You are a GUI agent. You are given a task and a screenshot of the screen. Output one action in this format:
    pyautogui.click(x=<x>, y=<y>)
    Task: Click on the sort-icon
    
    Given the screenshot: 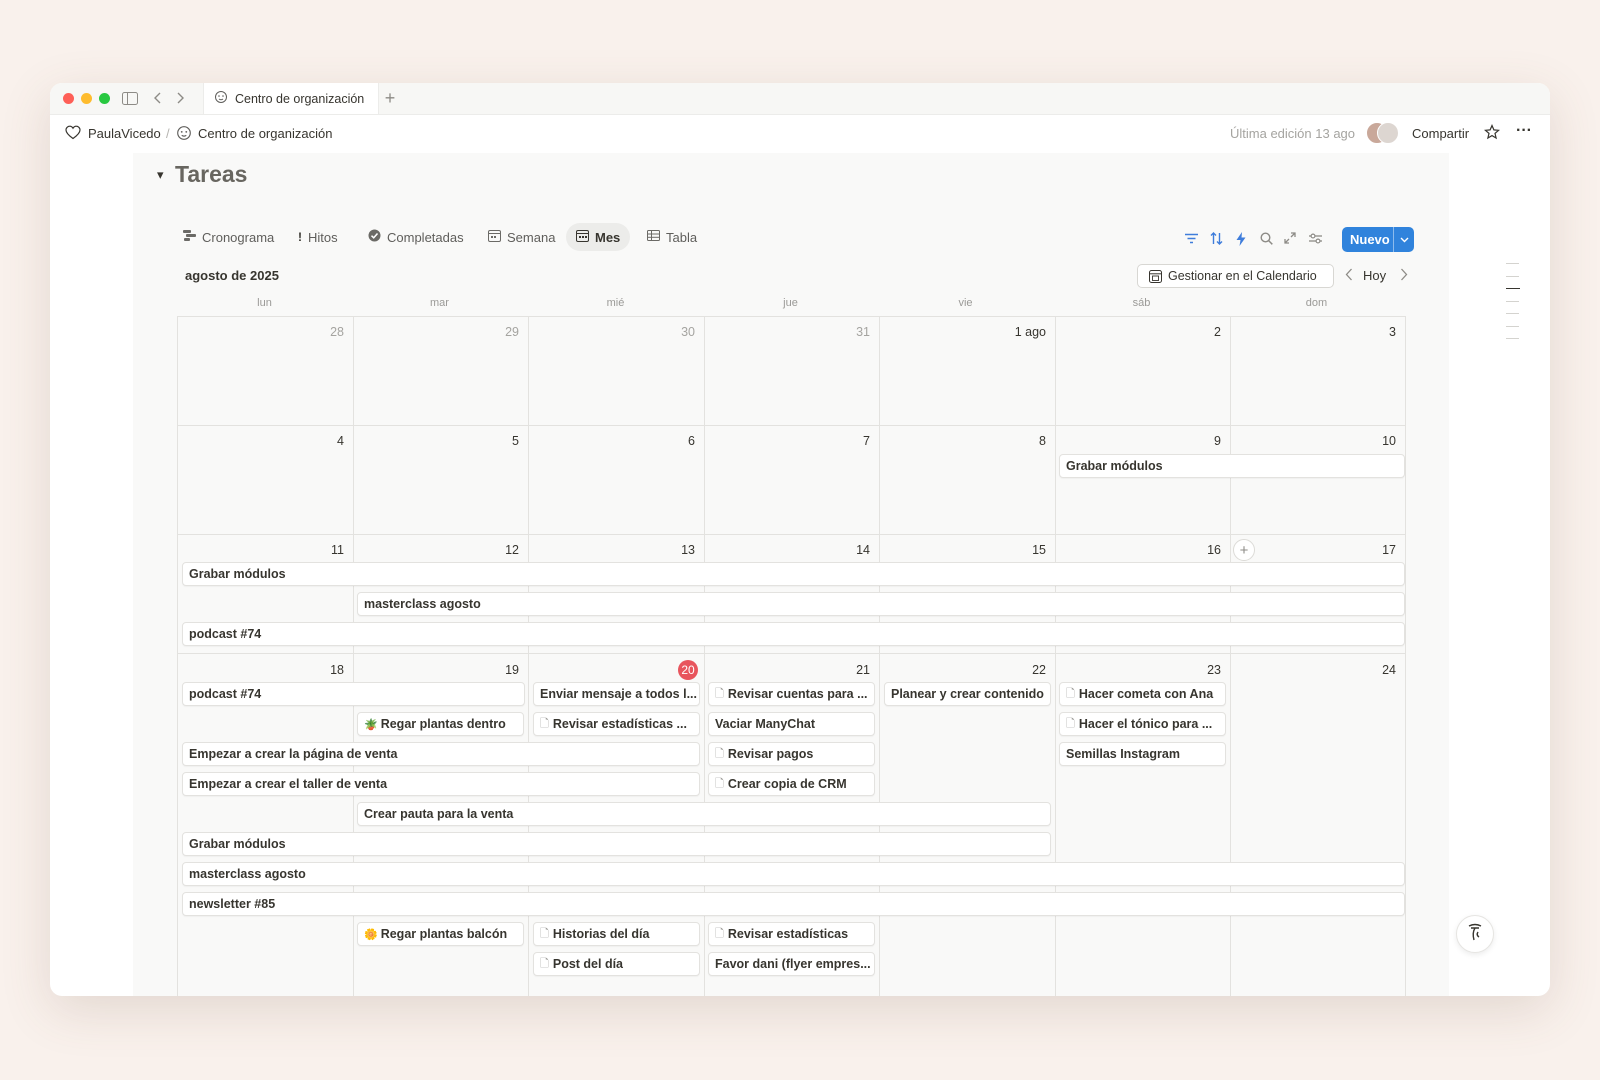 What is the action you would take?
    pyautogui.click(x=1216, y=240)
    